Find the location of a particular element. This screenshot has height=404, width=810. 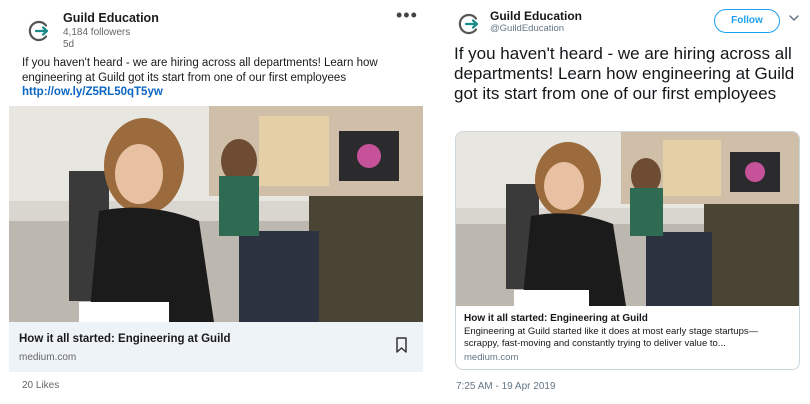

bookmark-icon is located at coordinates (401, 345).